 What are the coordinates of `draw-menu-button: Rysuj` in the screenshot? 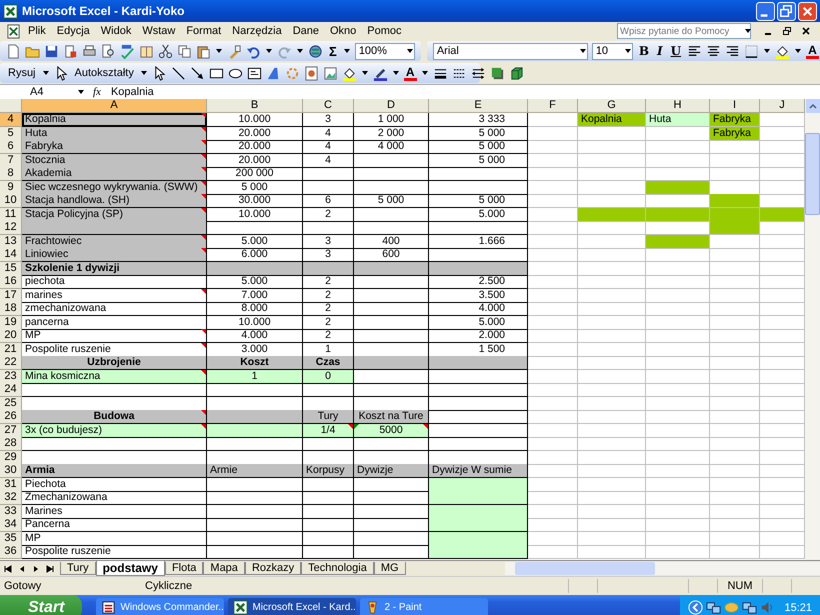 It's located at (22, 73).